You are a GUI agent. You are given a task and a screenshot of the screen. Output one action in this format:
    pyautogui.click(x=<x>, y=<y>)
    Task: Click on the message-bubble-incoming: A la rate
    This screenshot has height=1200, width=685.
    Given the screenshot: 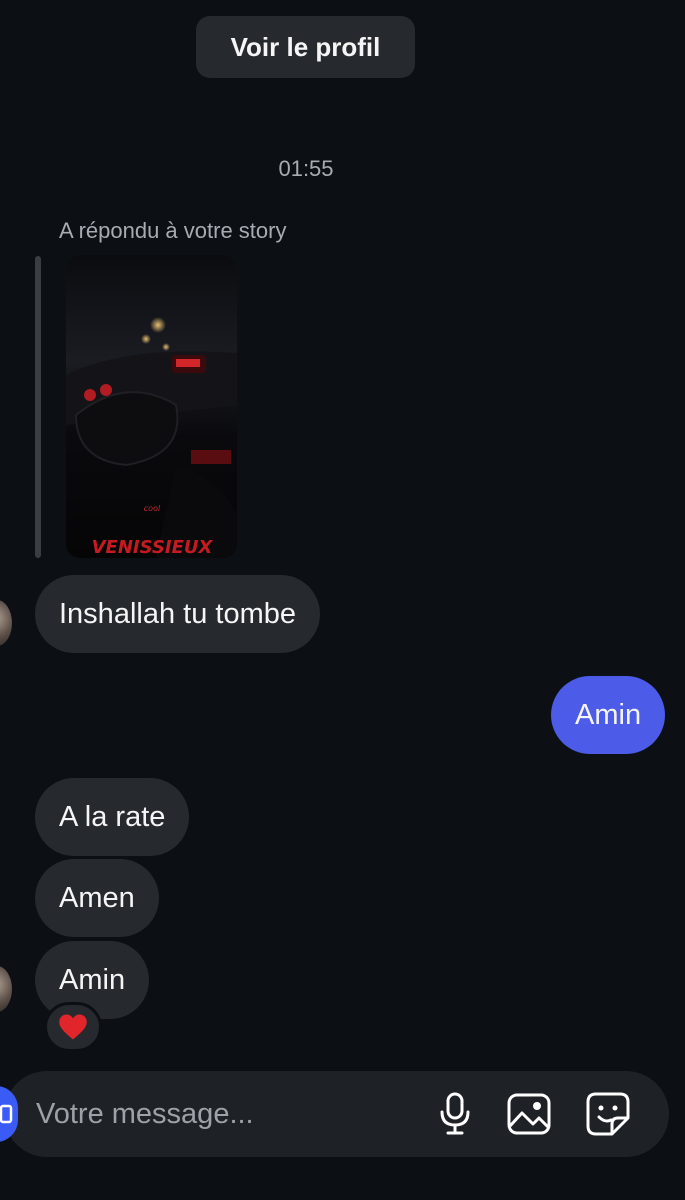 What is the action you would take?
    pyautogui.click(x=112, y=817)
    